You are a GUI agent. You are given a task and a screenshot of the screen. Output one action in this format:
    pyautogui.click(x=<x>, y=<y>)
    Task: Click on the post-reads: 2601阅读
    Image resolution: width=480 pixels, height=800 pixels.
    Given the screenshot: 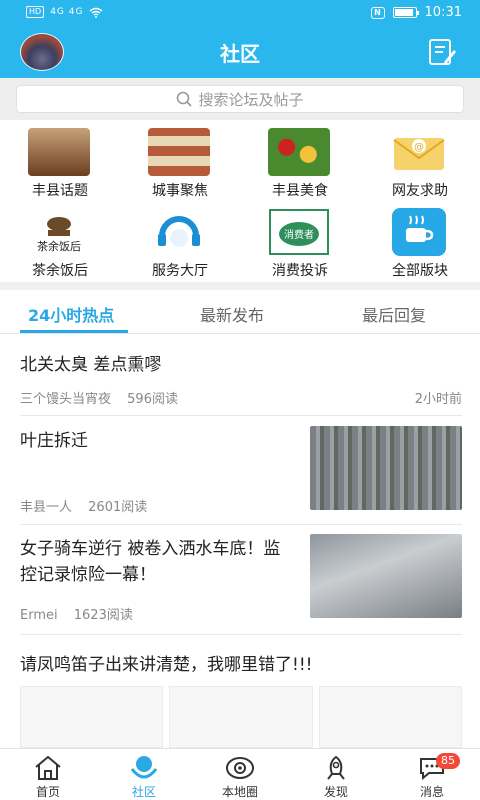 What is the action you would take?
    pyautogui.click(x=118, y=507)
    